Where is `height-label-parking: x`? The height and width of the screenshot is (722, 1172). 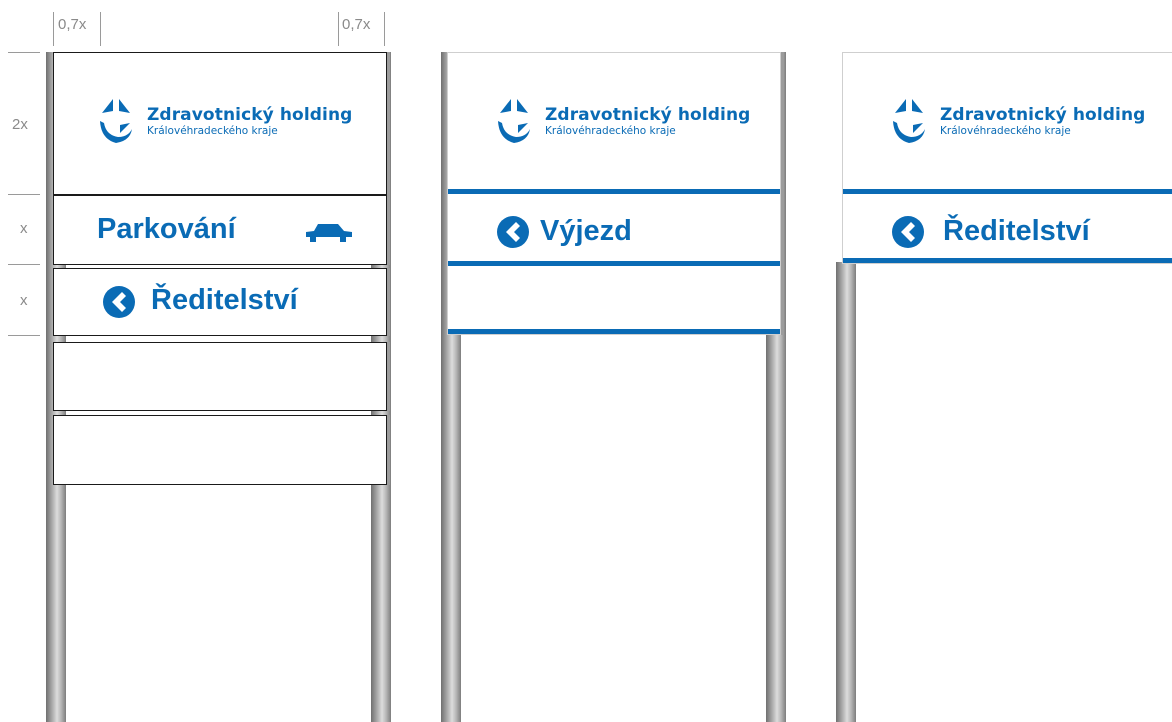
height-label-parking: x is located at coordinates (24, 228).